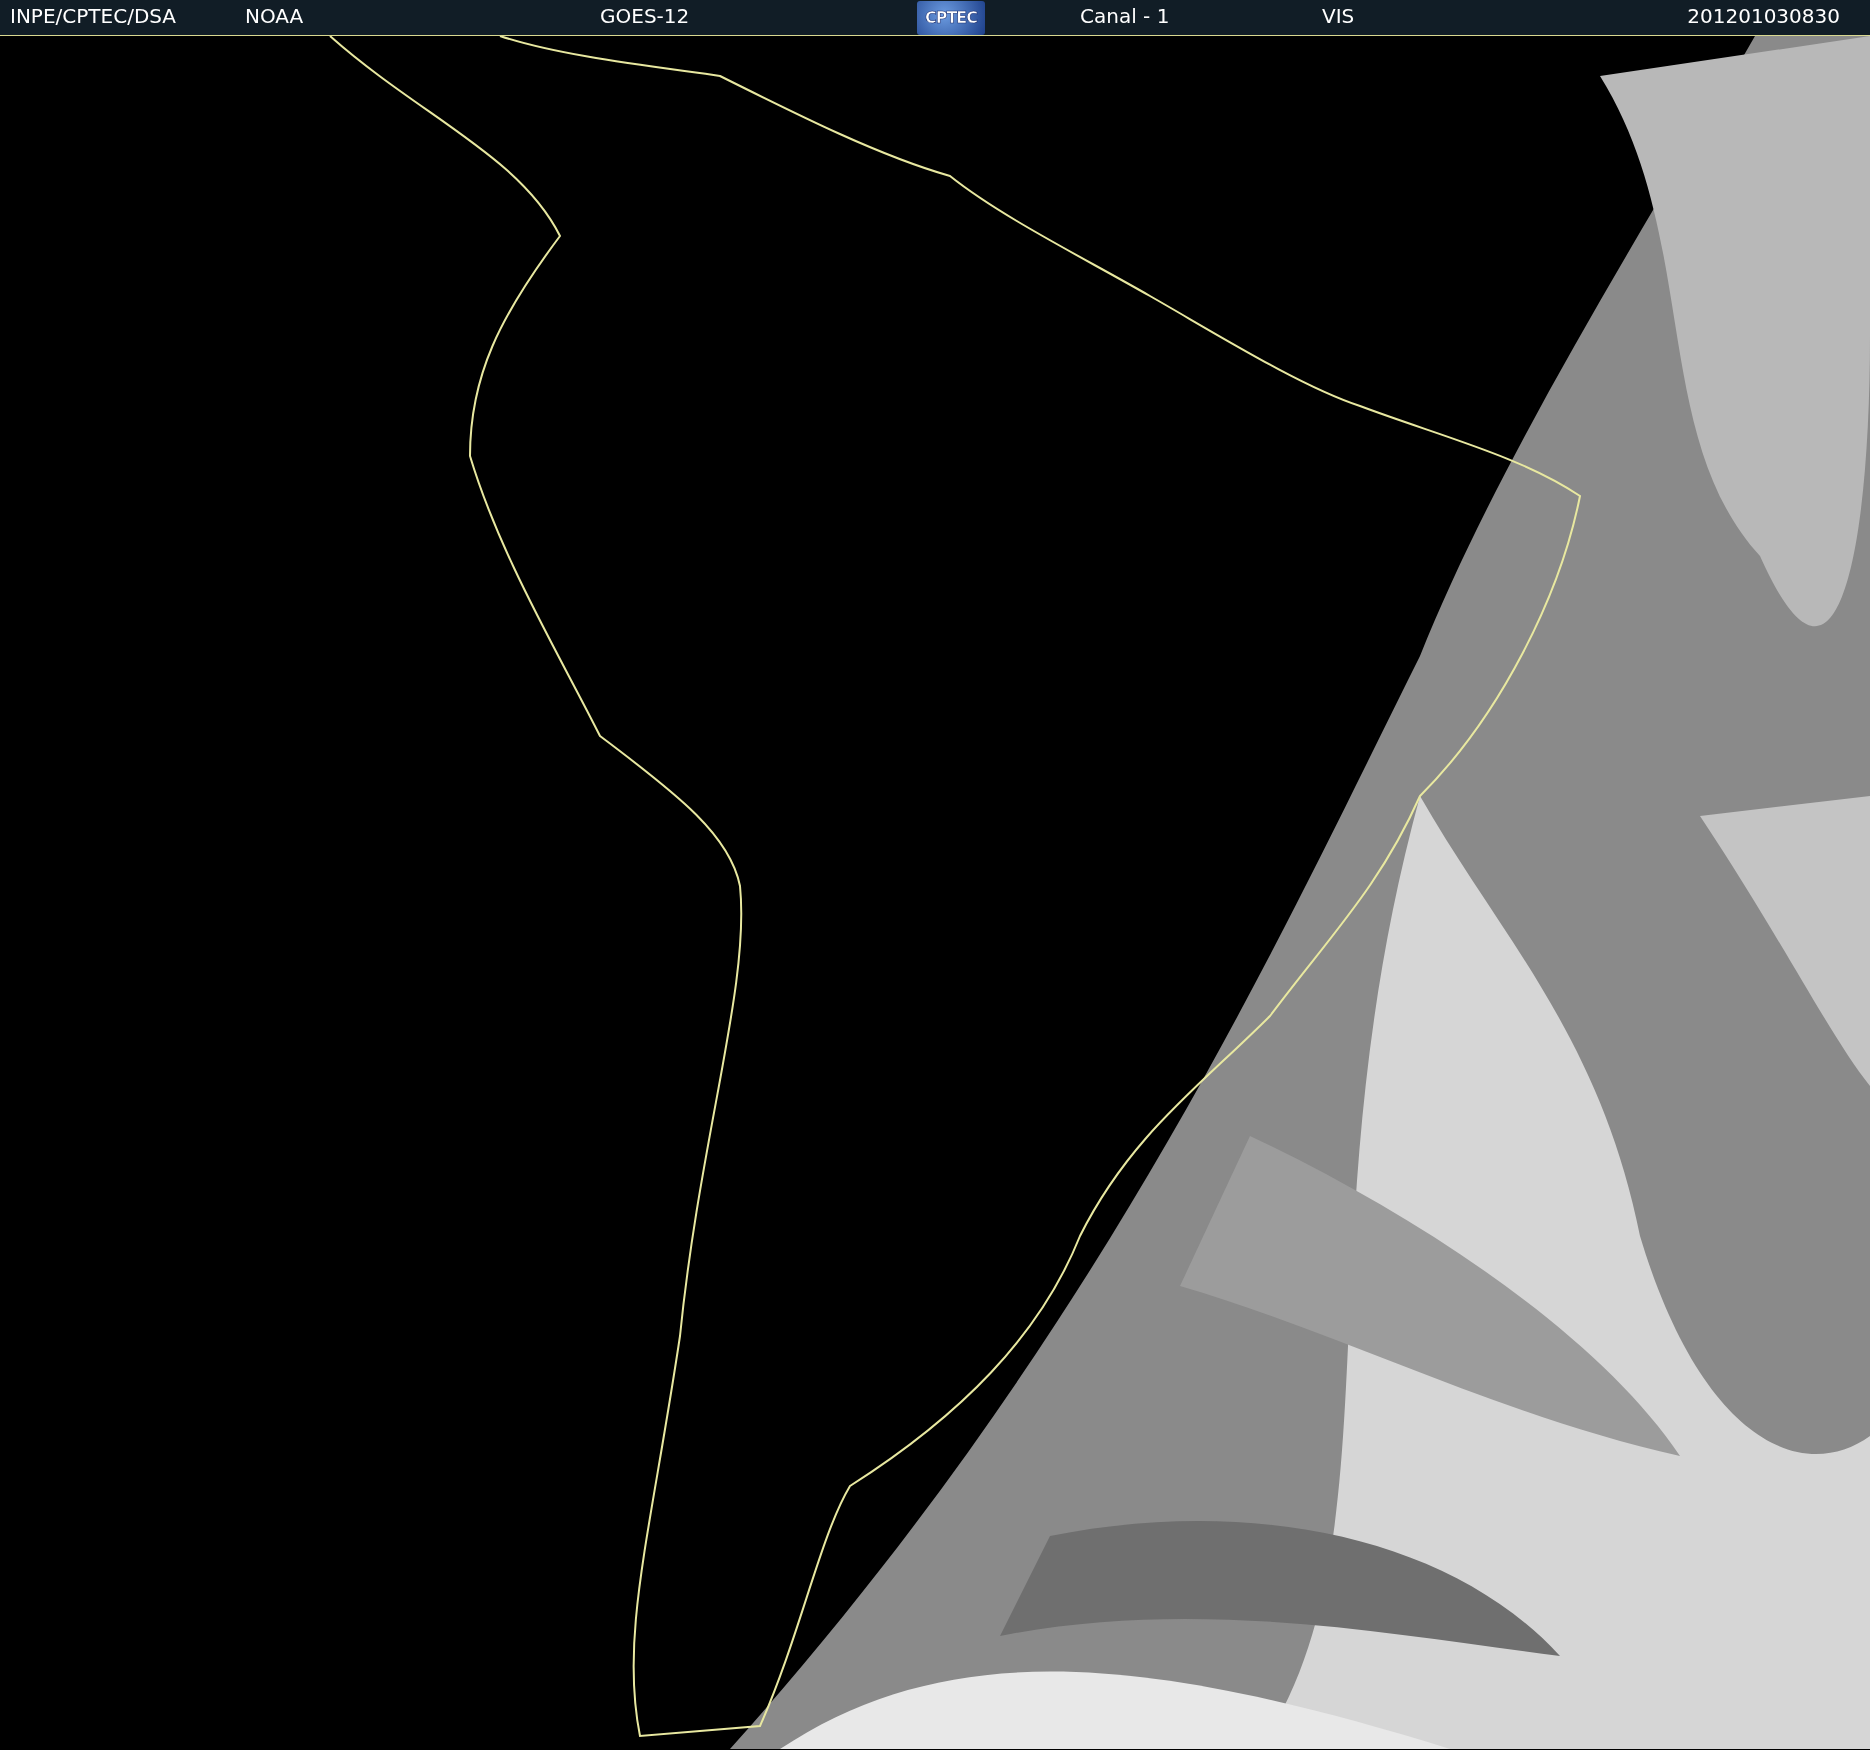  I want to click on logo: CPTEC, so click(951, 17).